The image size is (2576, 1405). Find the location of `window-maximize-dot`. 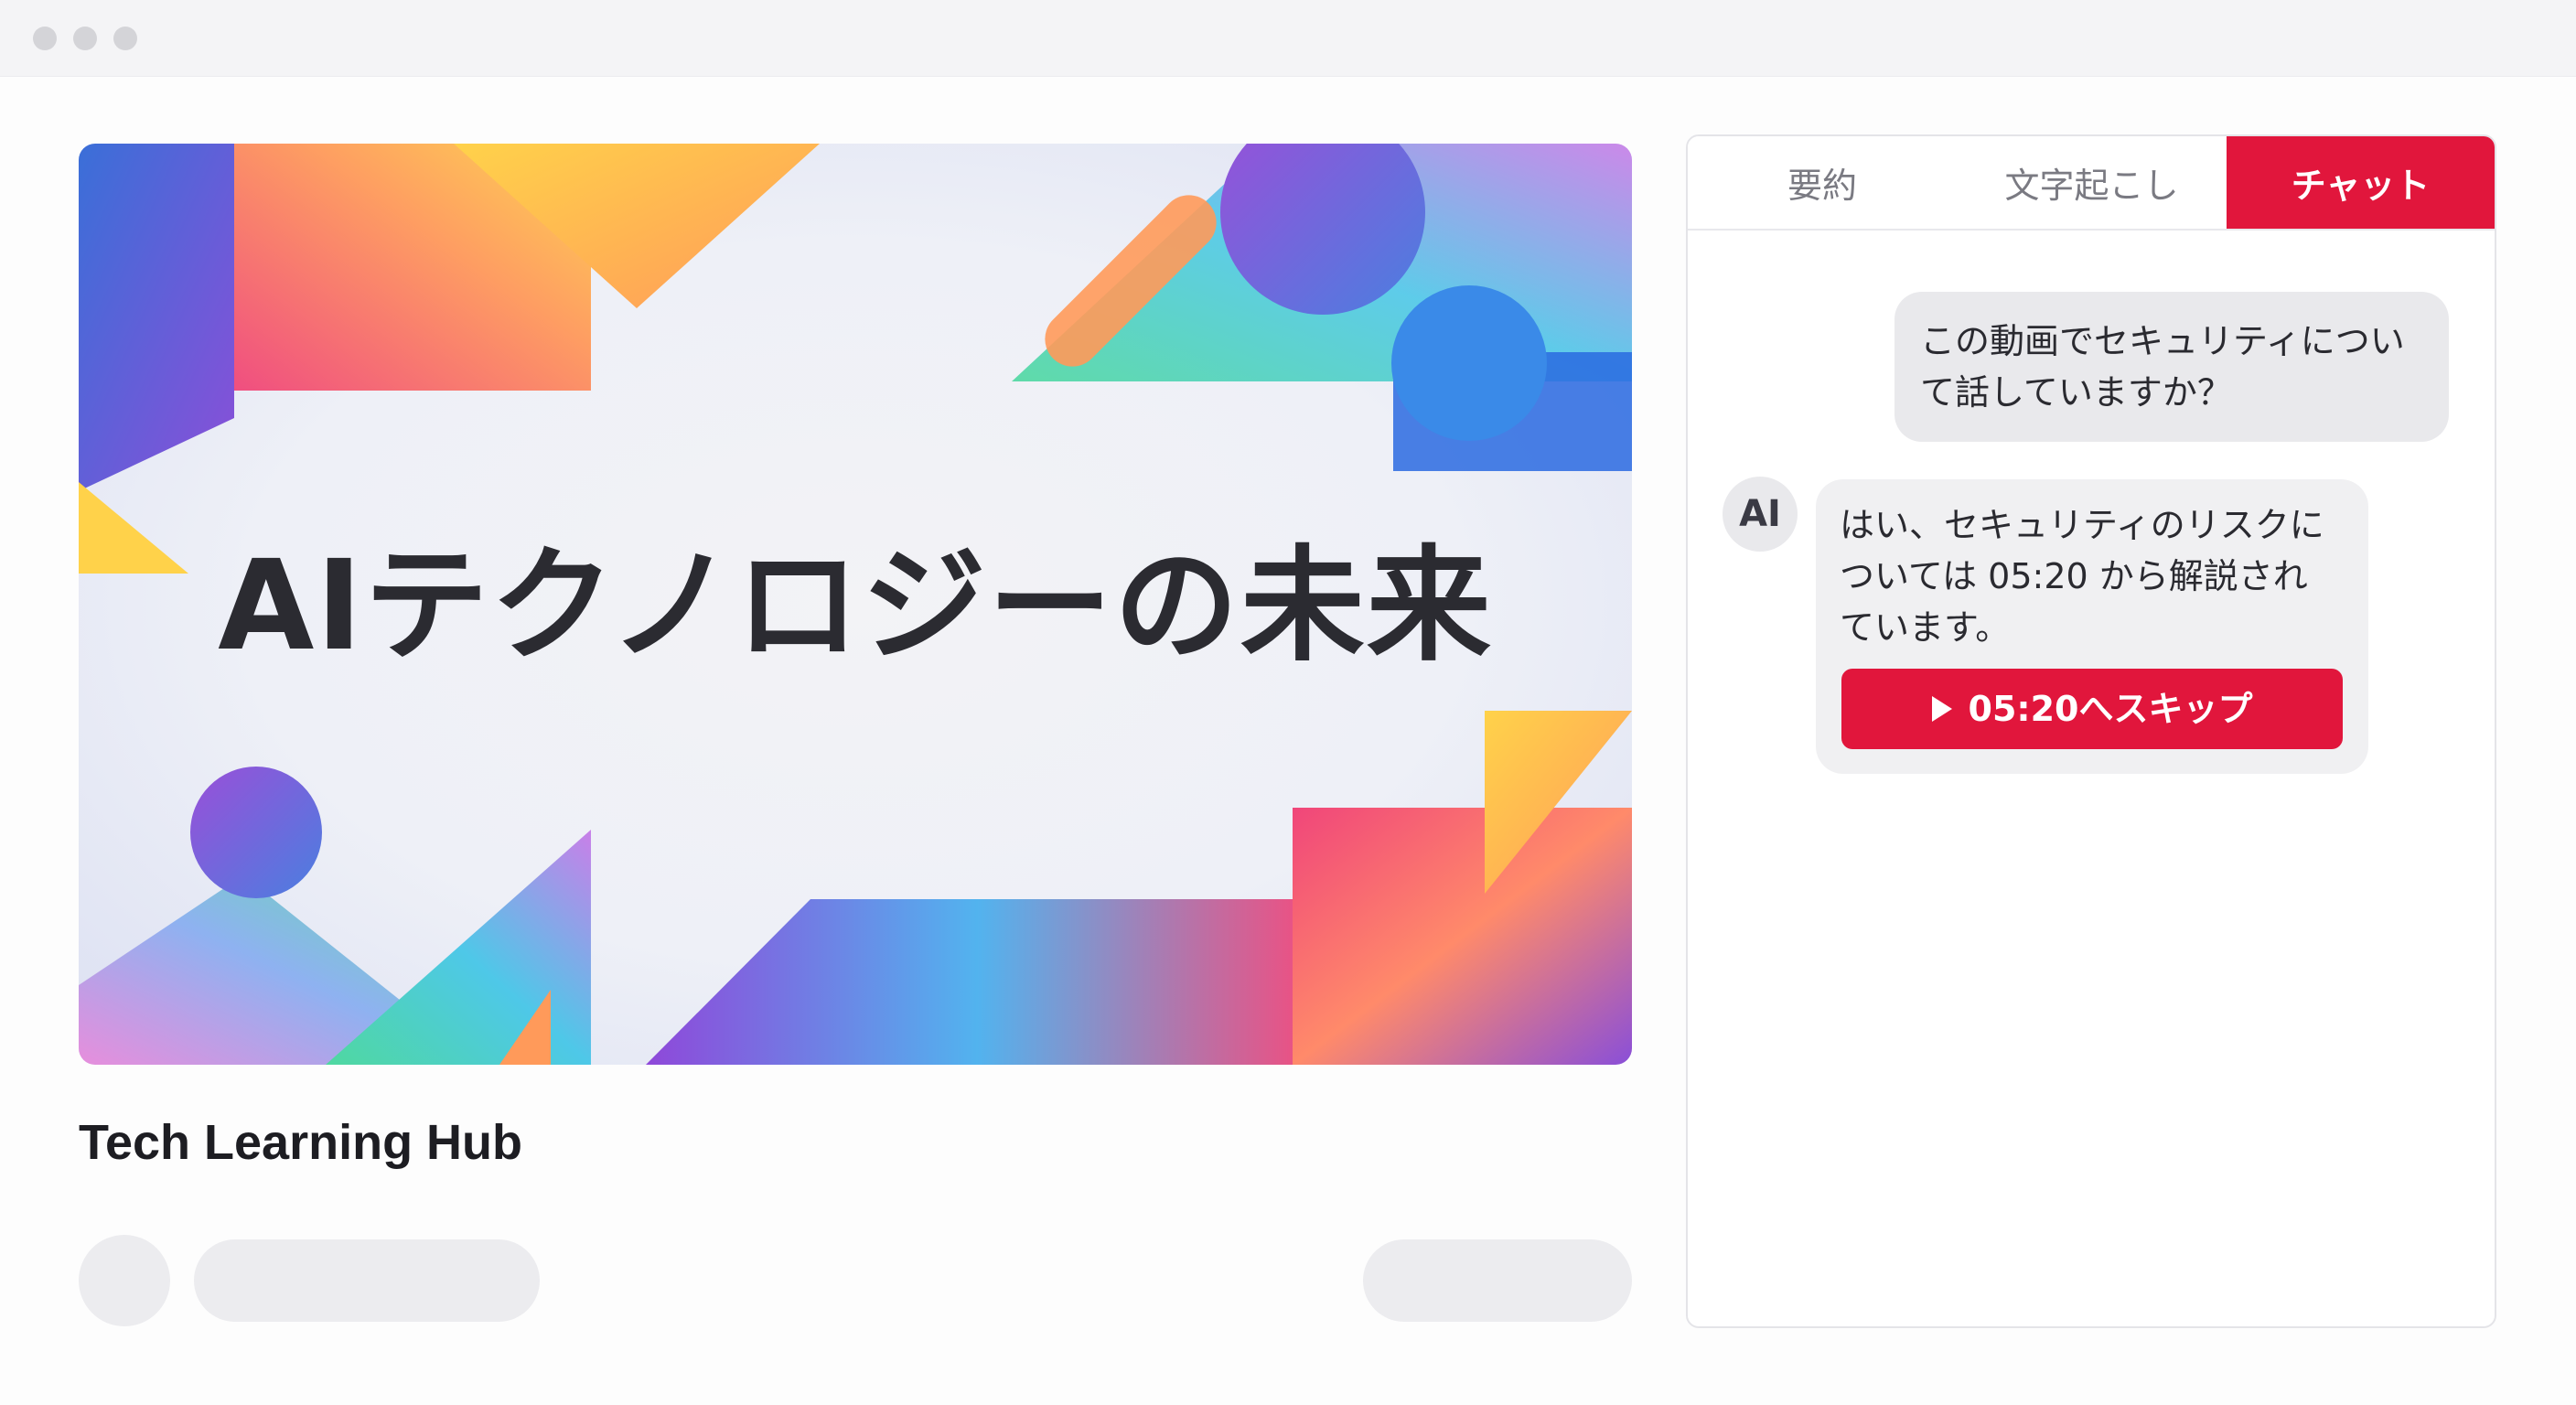

window-maximize-dot is located at coordinates (125, 38).